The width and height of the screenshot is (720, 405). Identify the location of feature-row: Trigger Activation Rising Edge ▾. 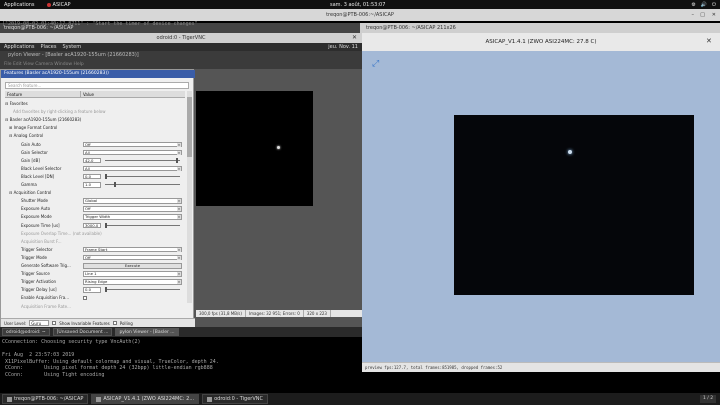
(95, 281).